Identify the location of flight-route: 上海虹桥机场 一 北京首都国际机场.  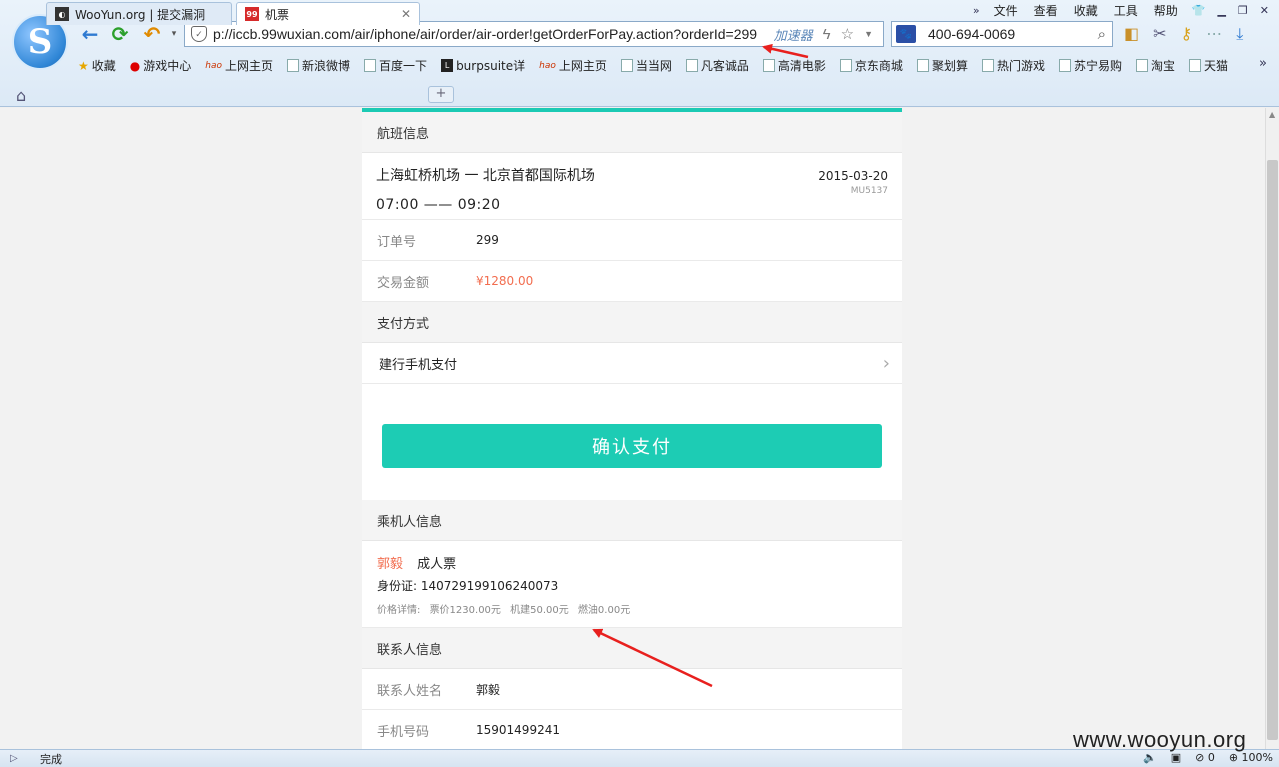
(485, 176).